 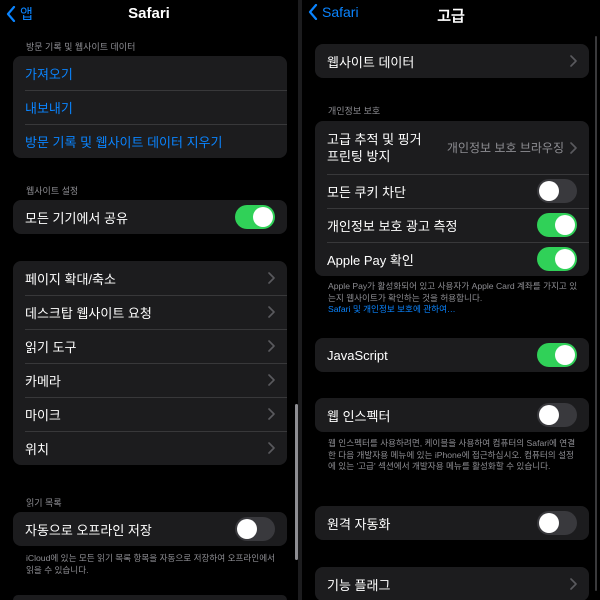 I want to click on request-desktop-site-row: 데스크탑 웹사이트 요청, so click(x=150, y=312).